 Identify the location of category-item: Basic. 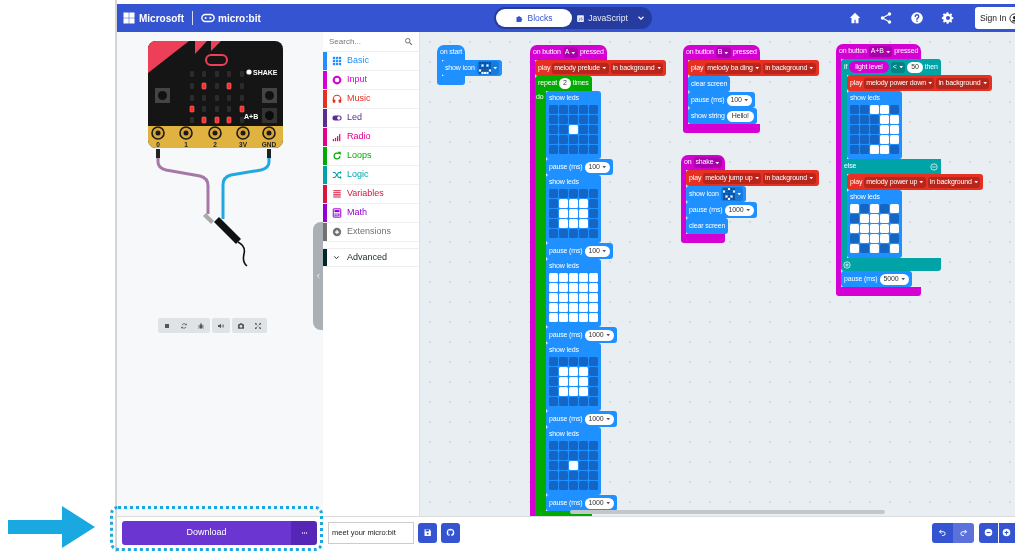
(371, 61).